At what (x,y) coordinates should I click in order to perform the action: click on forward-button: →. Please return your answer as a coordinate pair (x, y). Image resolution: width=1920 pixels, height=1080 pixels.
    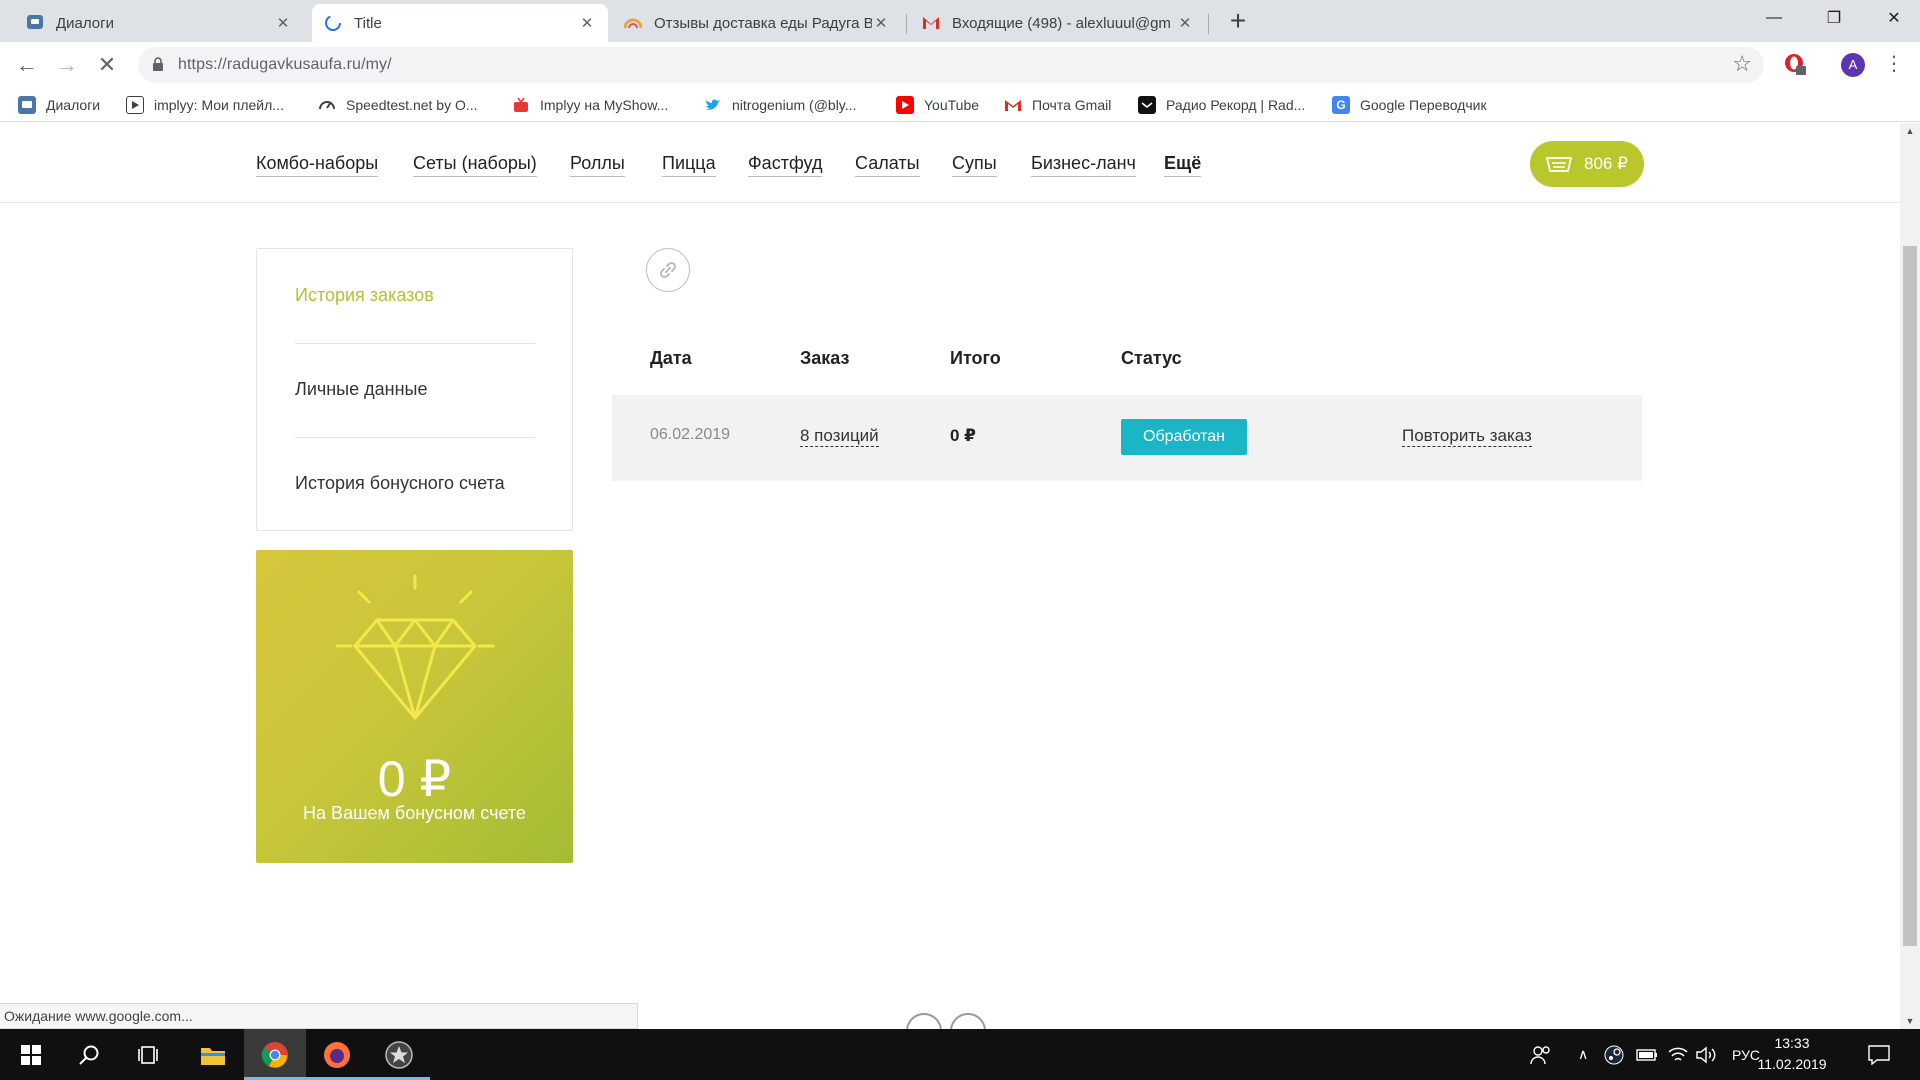
    Looking at the image, I should click on (67, 65).